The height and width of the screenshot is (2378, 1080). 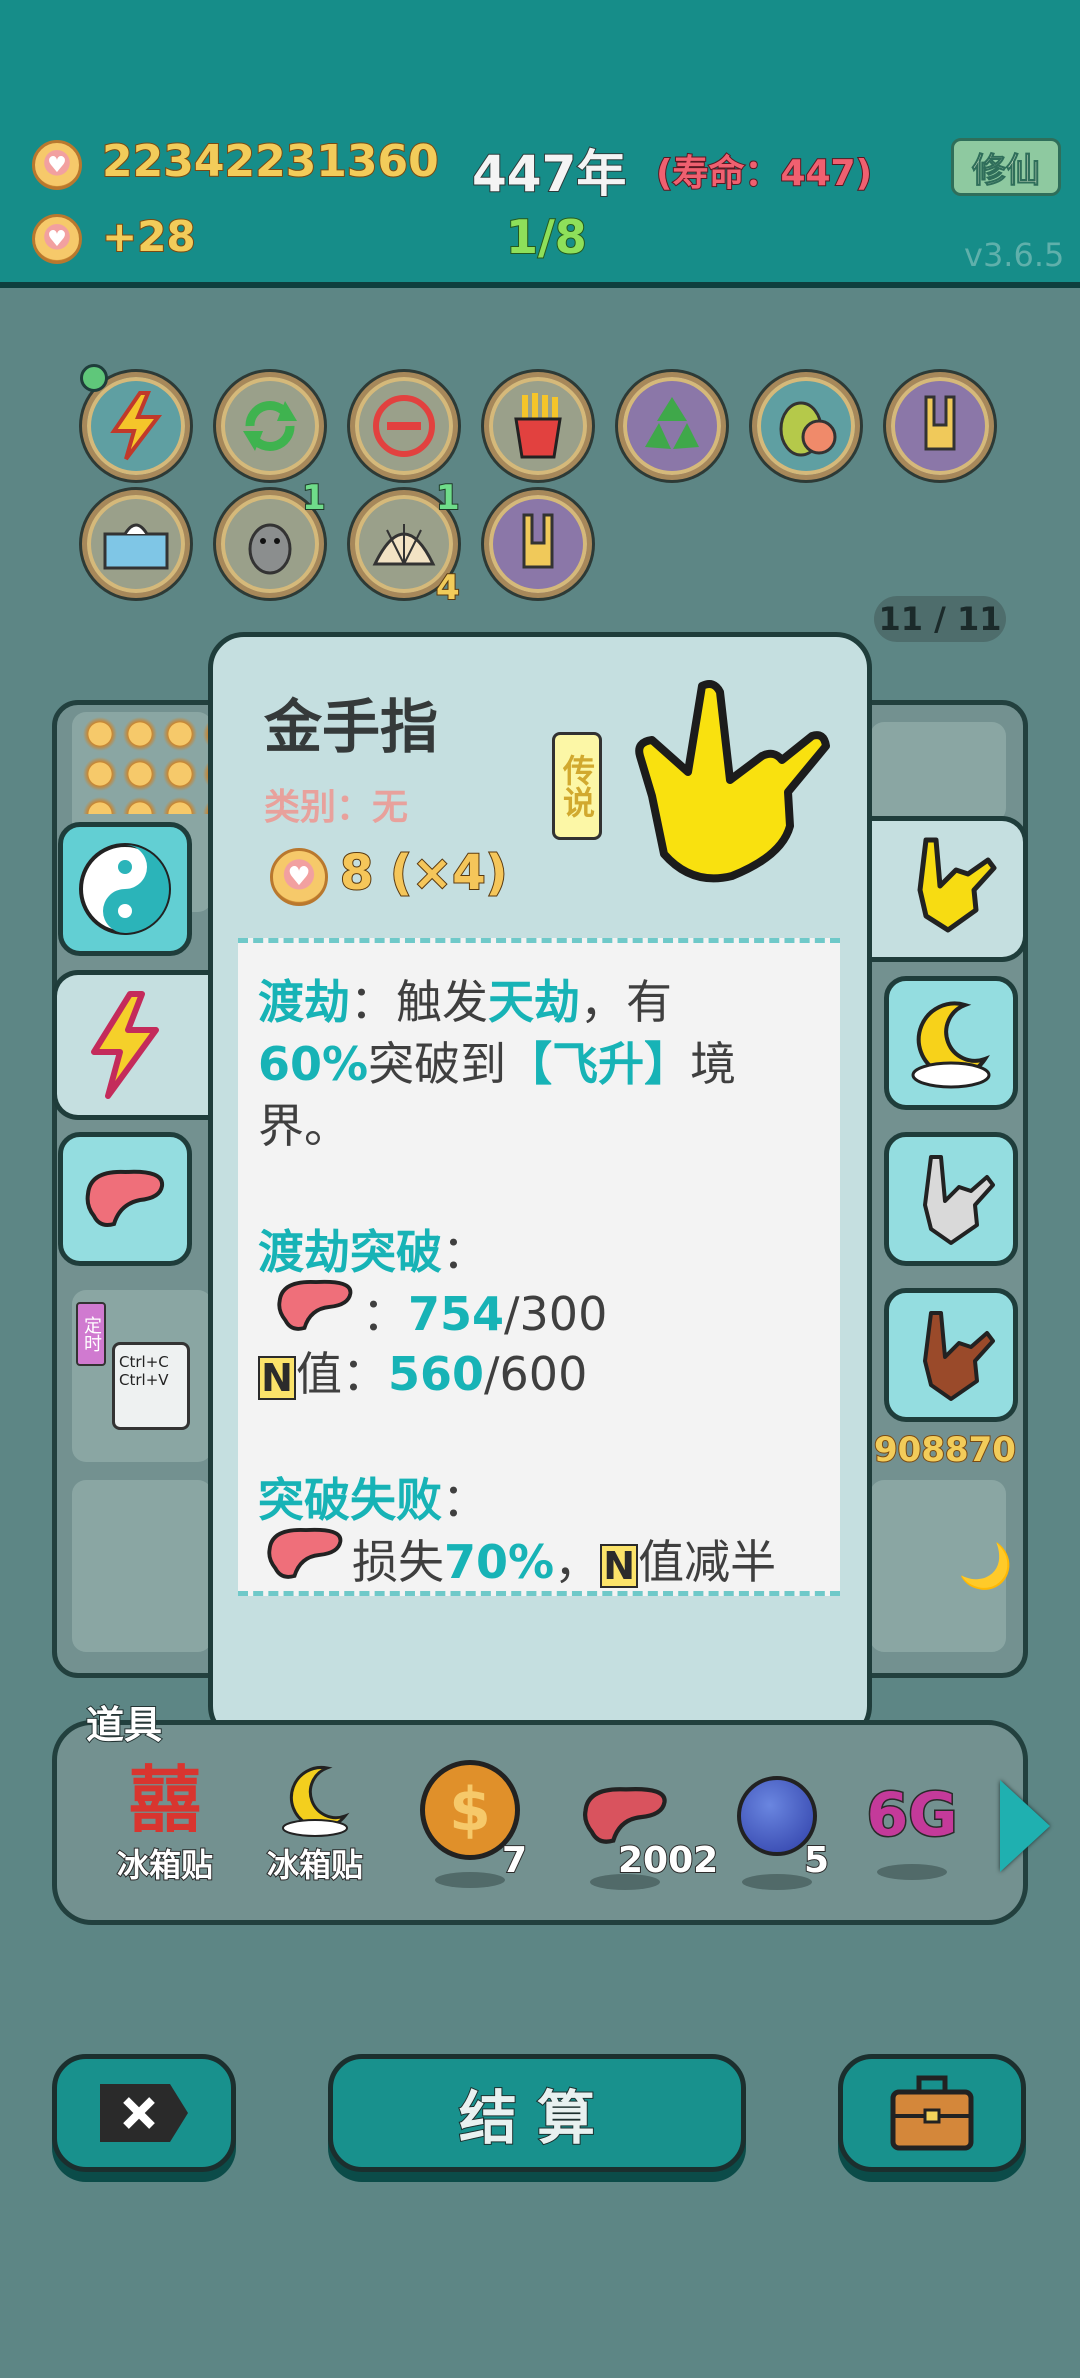 I want to click on 6g-icon: 6G, so click(x=912, y=1815).